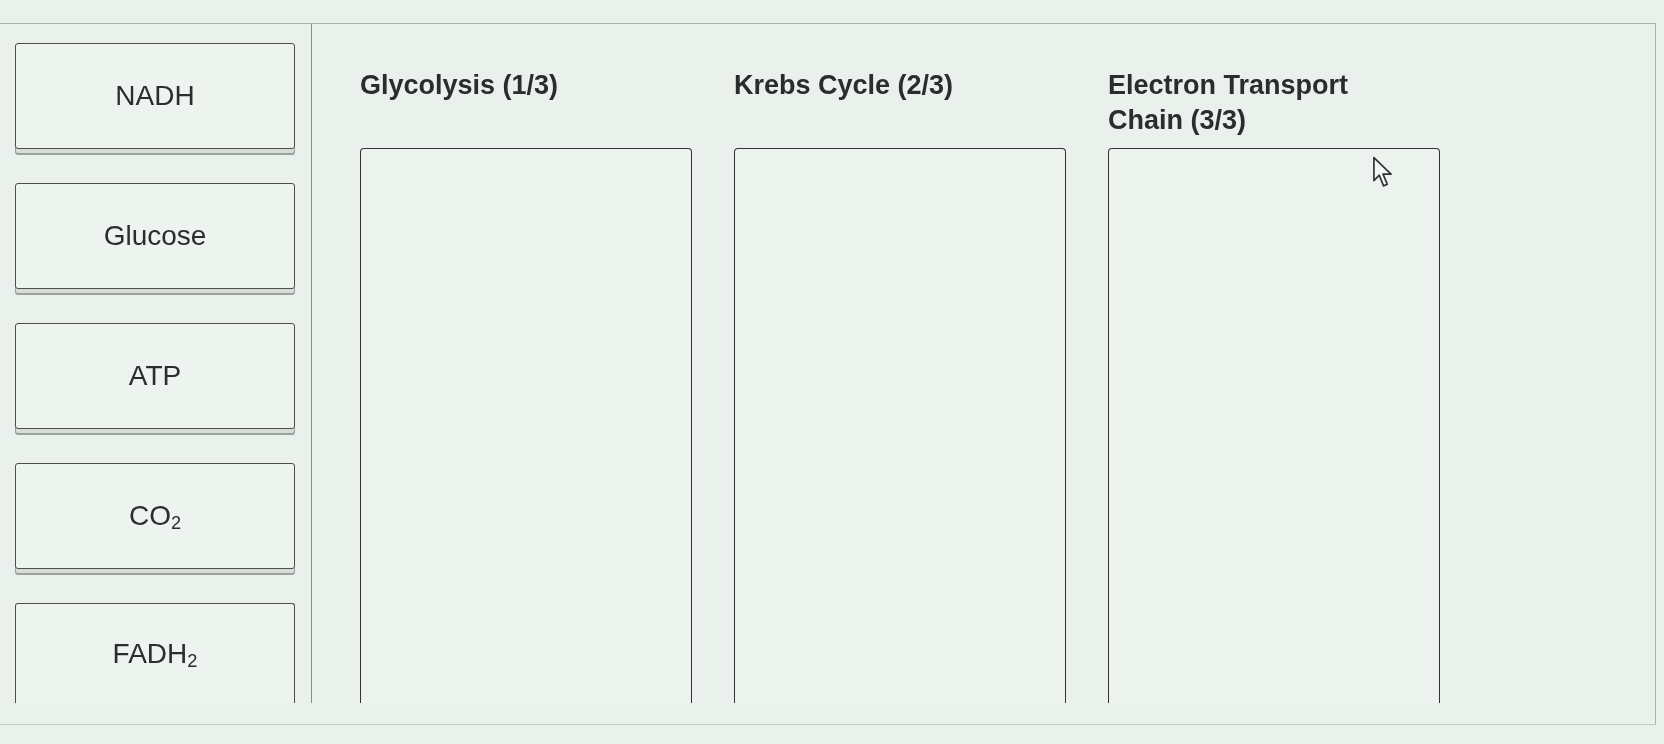  I want to click on drag-item: FADH$_{2}$, so click(155, 653).